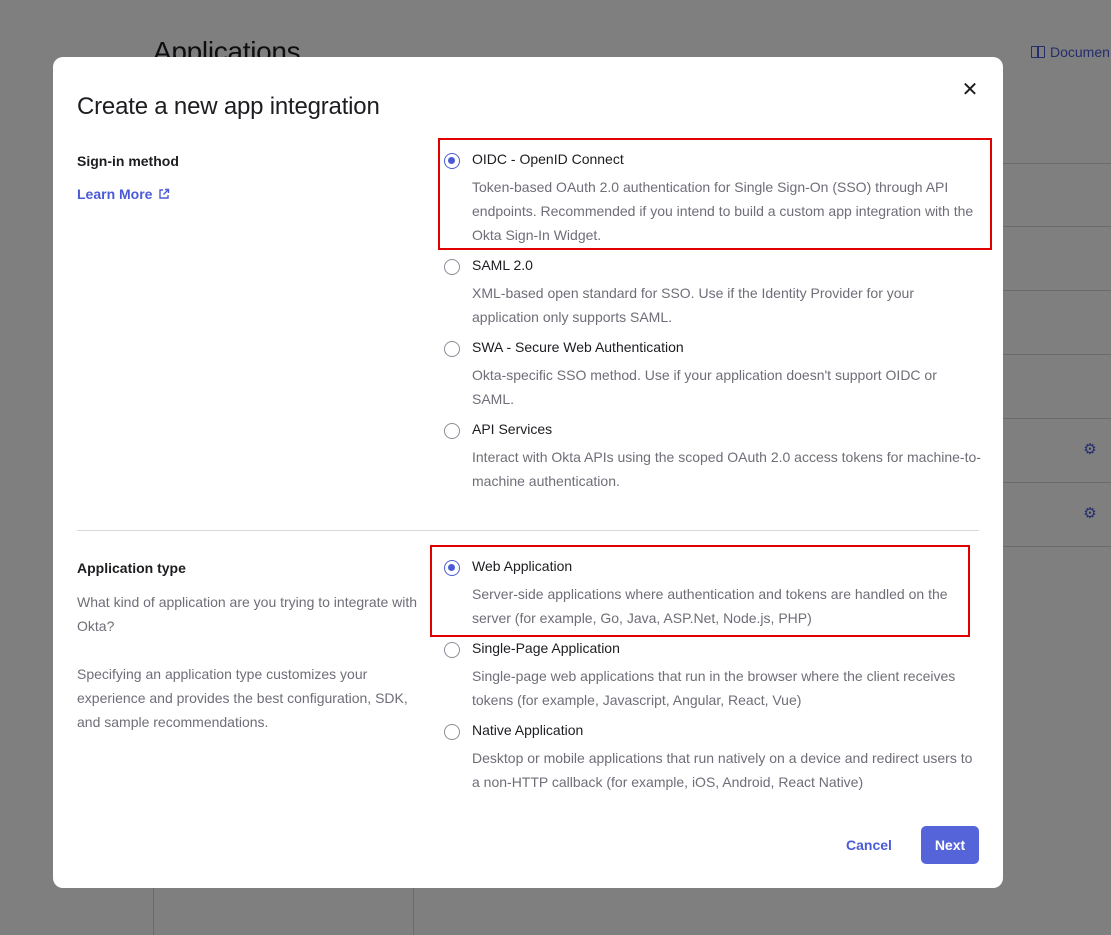 The image size is (1111, 935). I want to click on option-title: API Services, so click(512, 429).